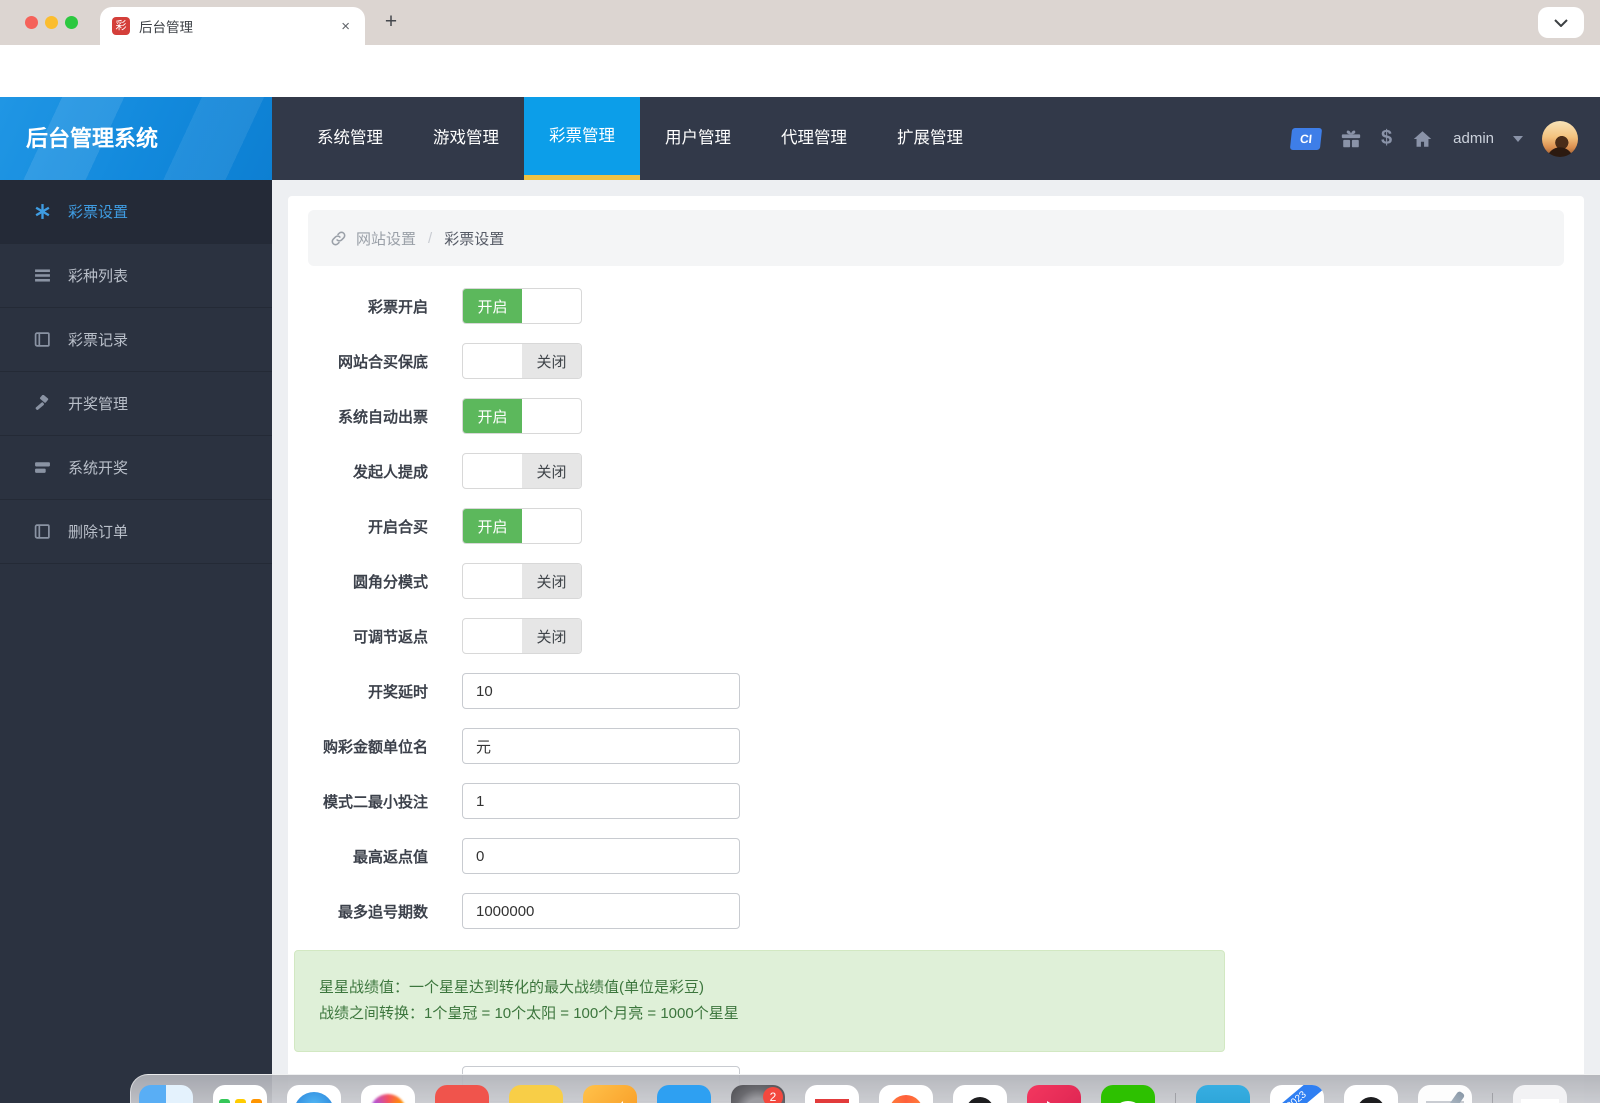 This screenshot has width=1600, height=1103. Describe the element at coordinates (936, 911) in the screenshot. I see `form-row-max-chase-periods: 最多追号期数` at that location.